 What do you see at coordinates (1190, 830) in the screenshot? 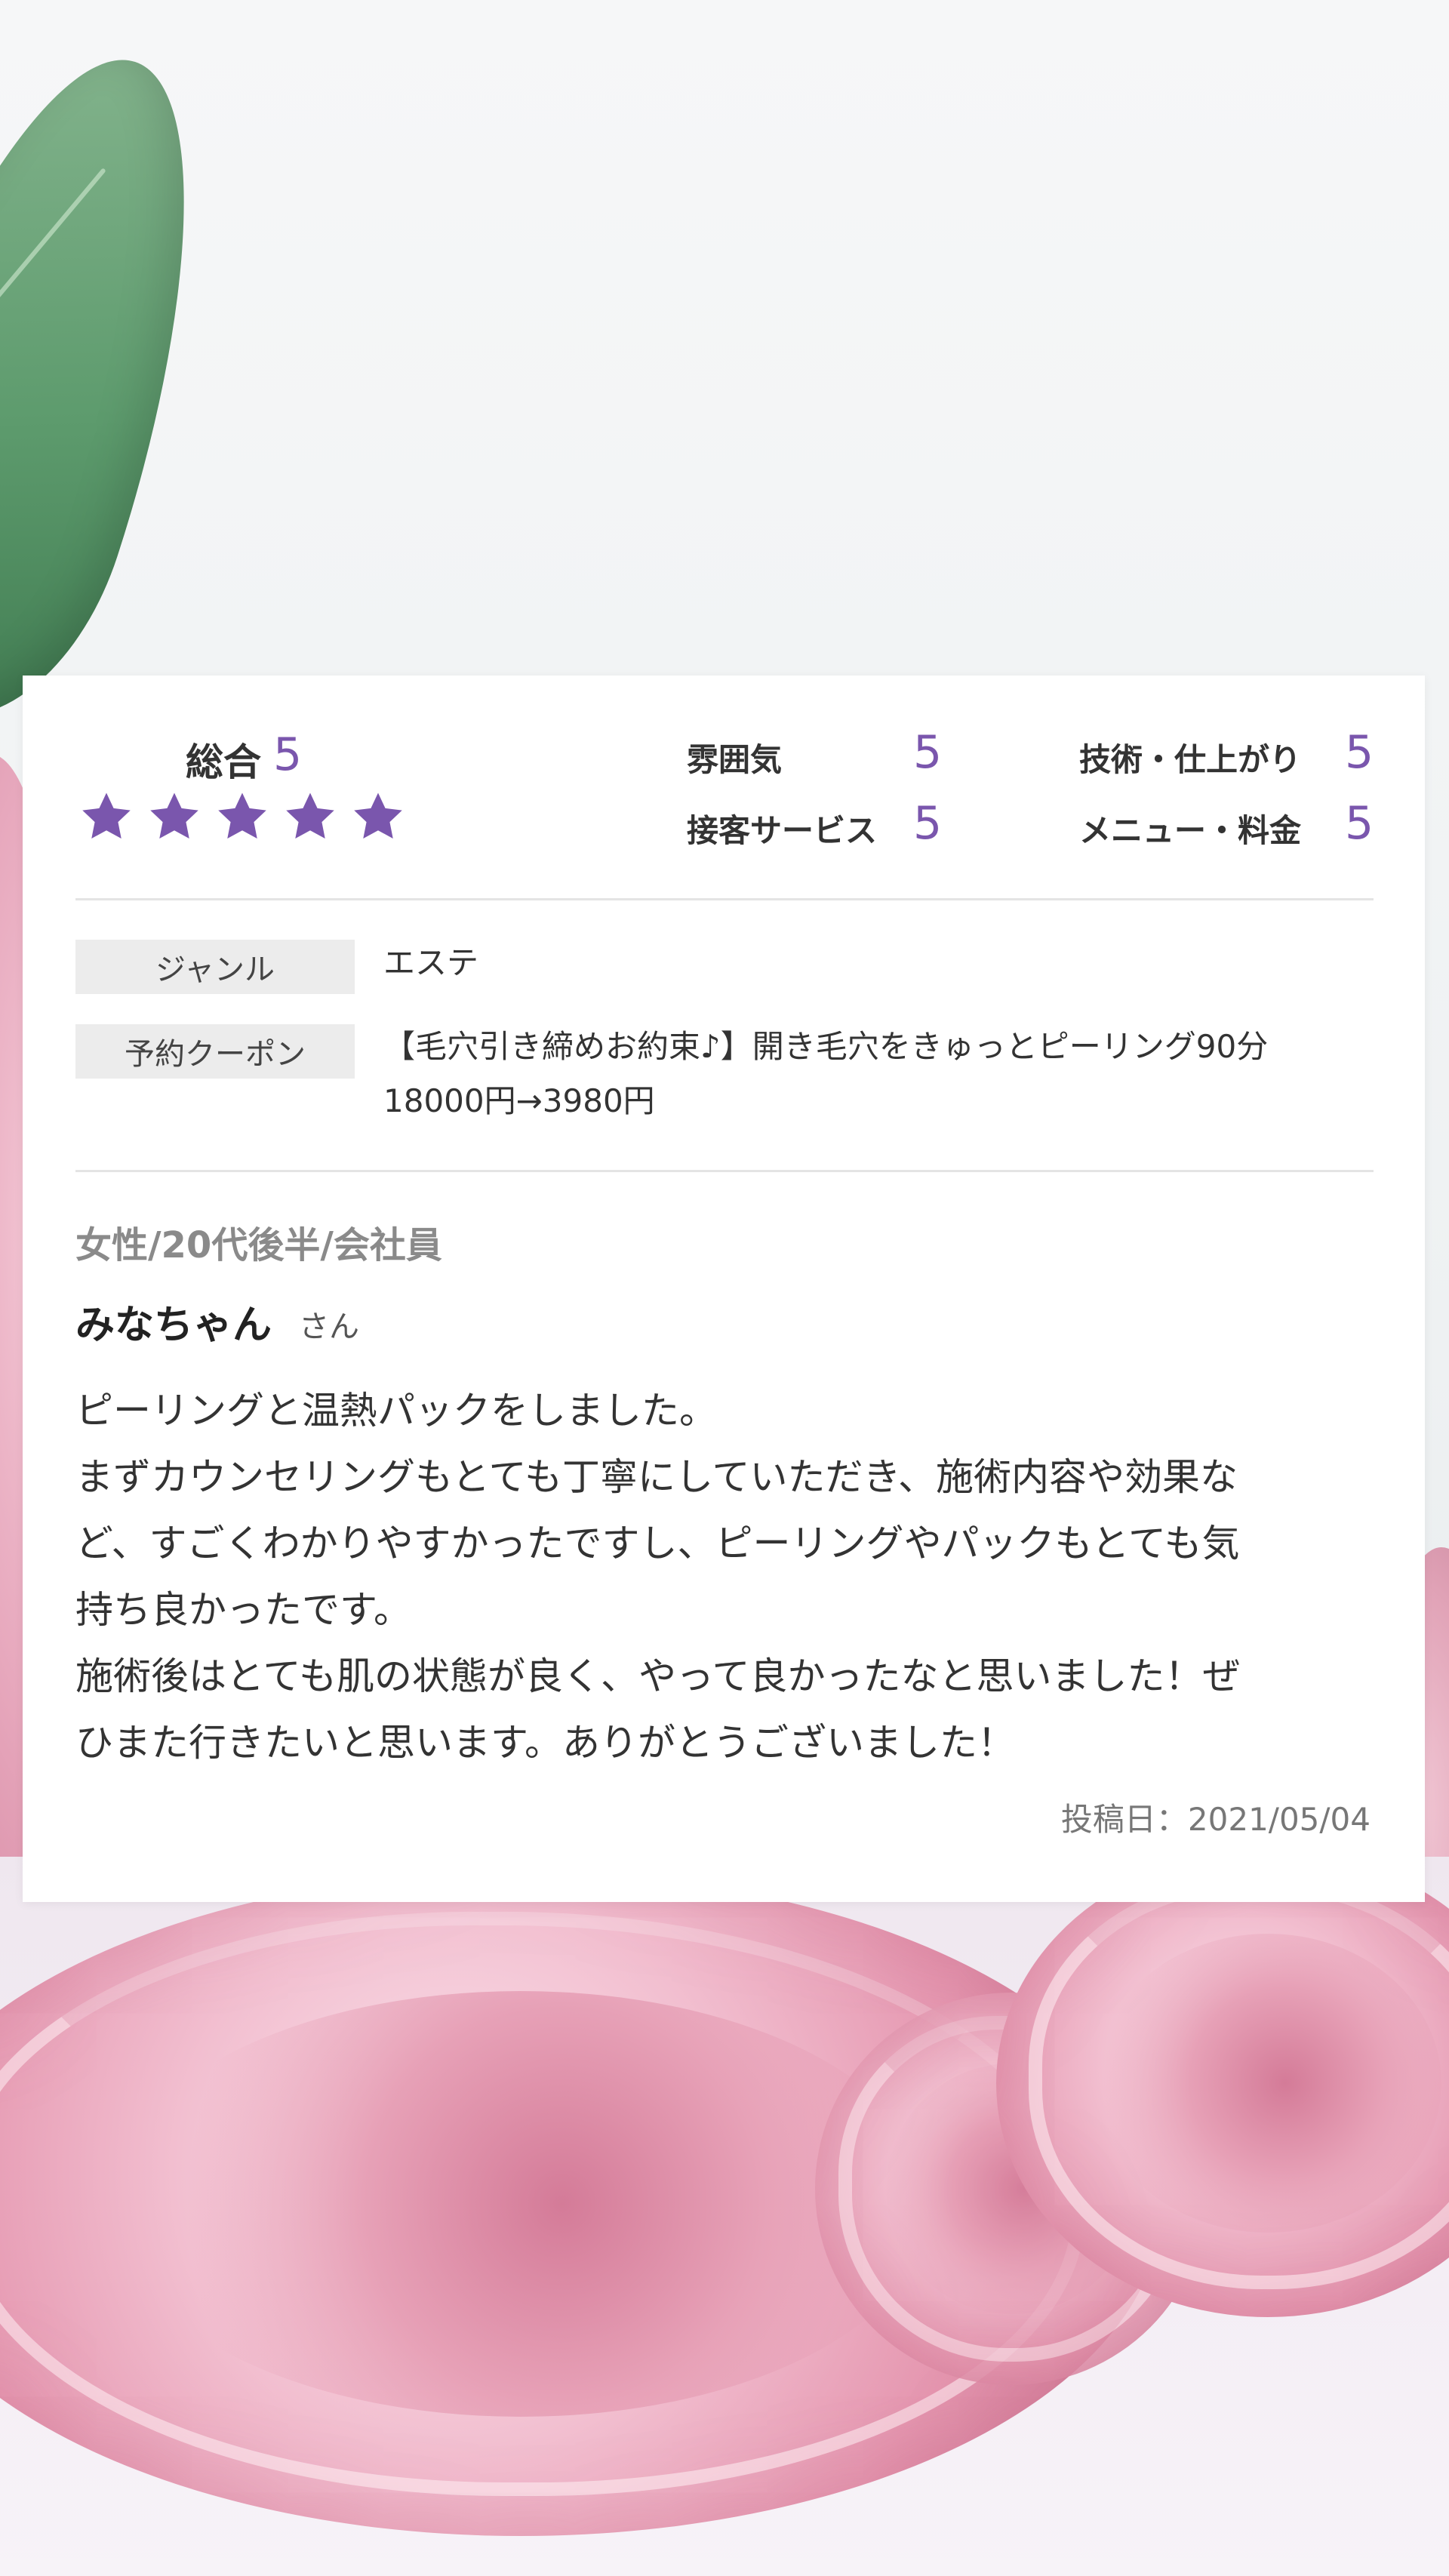
I see `menu-price-label: メニュー・料金` at bounding box center [1190, 830].